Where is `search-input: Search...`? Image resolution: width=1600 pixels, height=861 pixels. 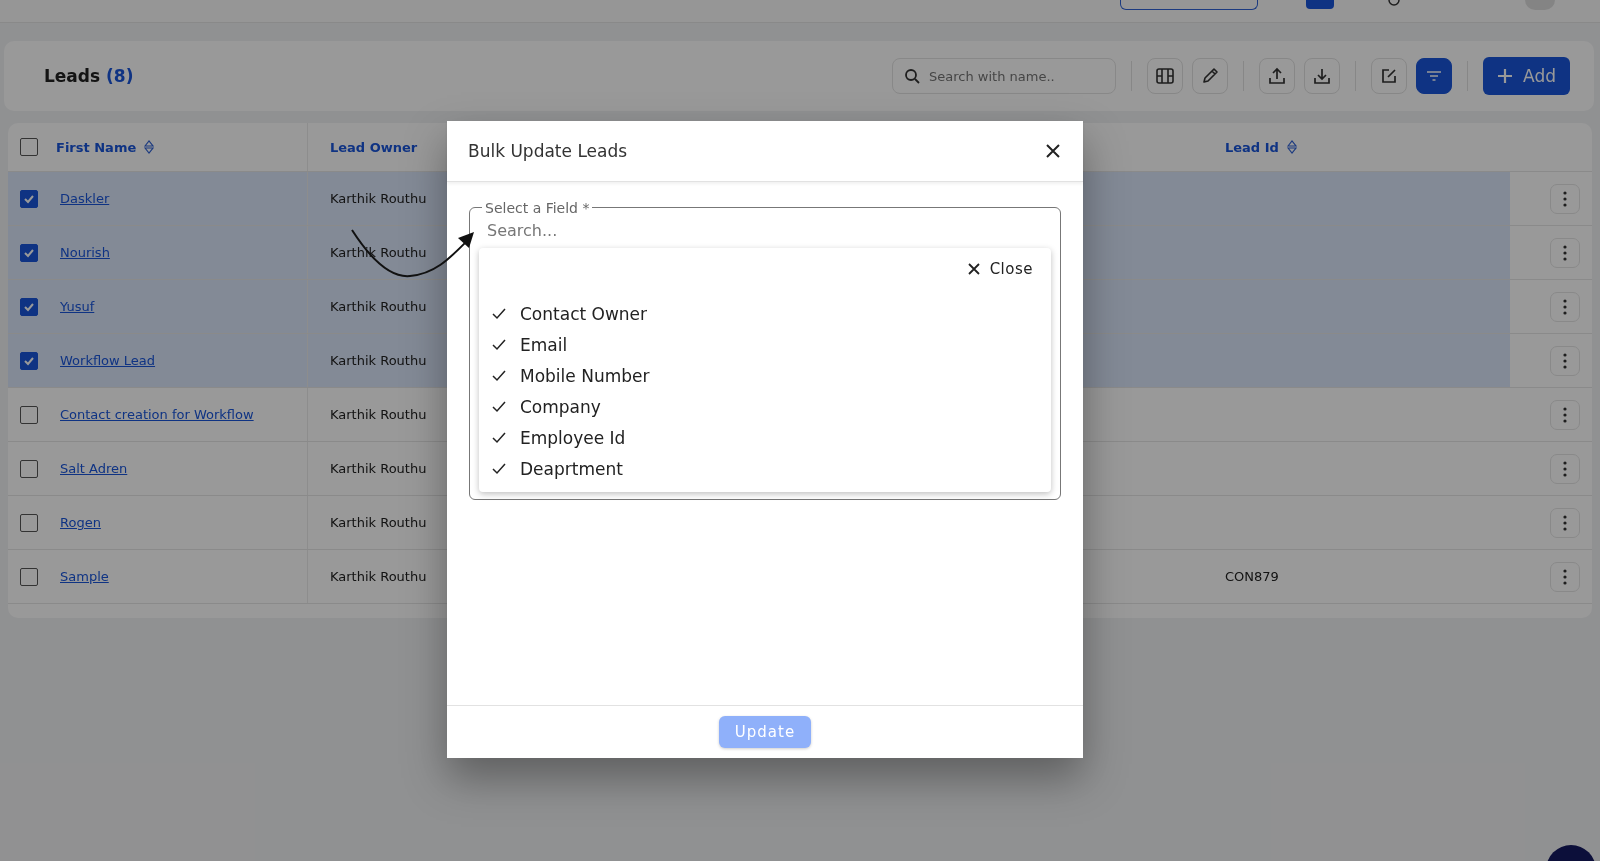 search-input: Search... is located at coordinates (637, 232).